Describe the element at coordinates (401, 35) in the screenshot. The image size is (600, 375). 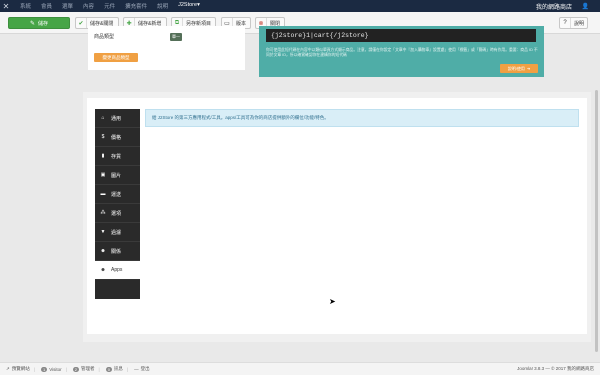
I see `shortcode-text: {j2store}1|cart{/j2store}` at that location.